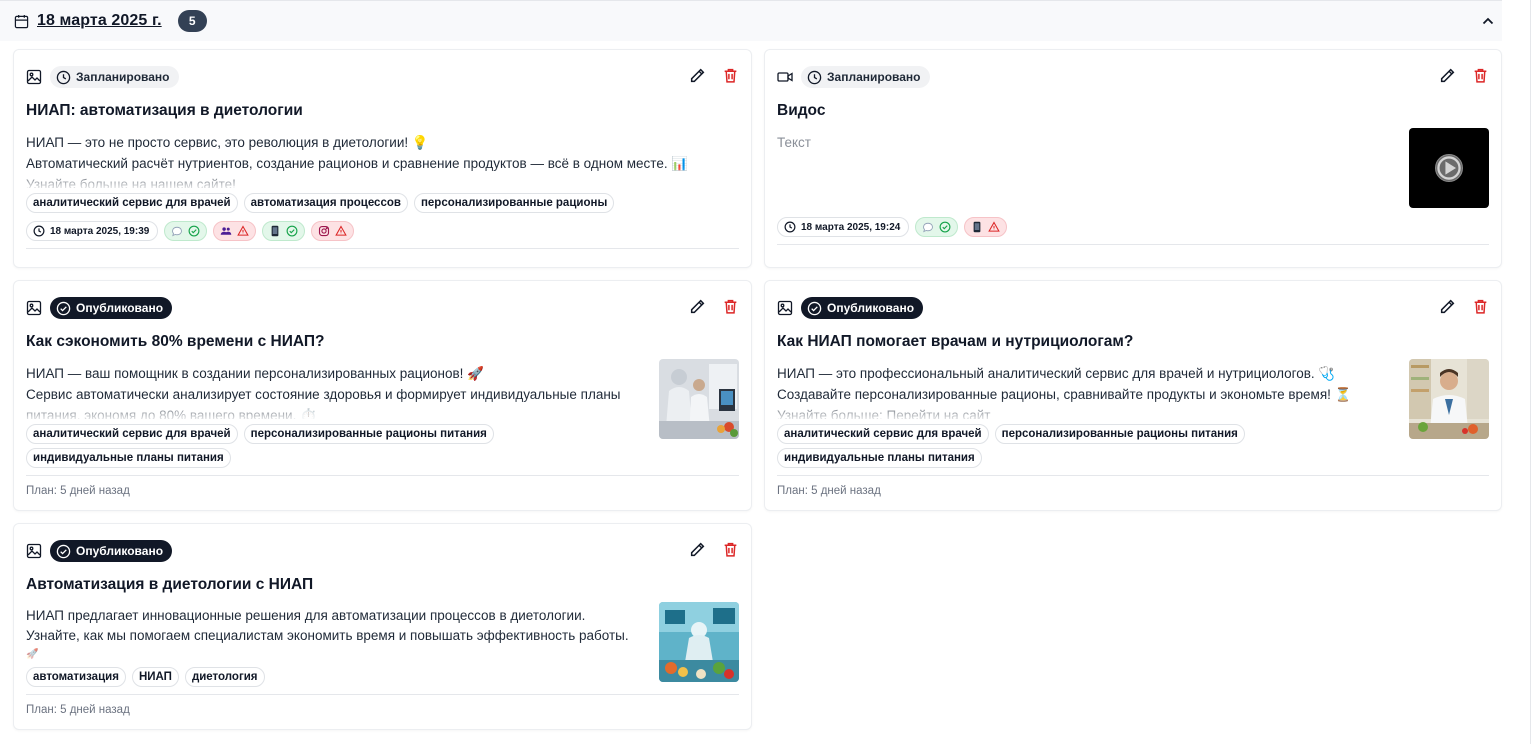 The height and width of the screenshot is (744, 1535). I want to click on post-title: НИАП: автоматизация в диетологии, so click(164, 110).